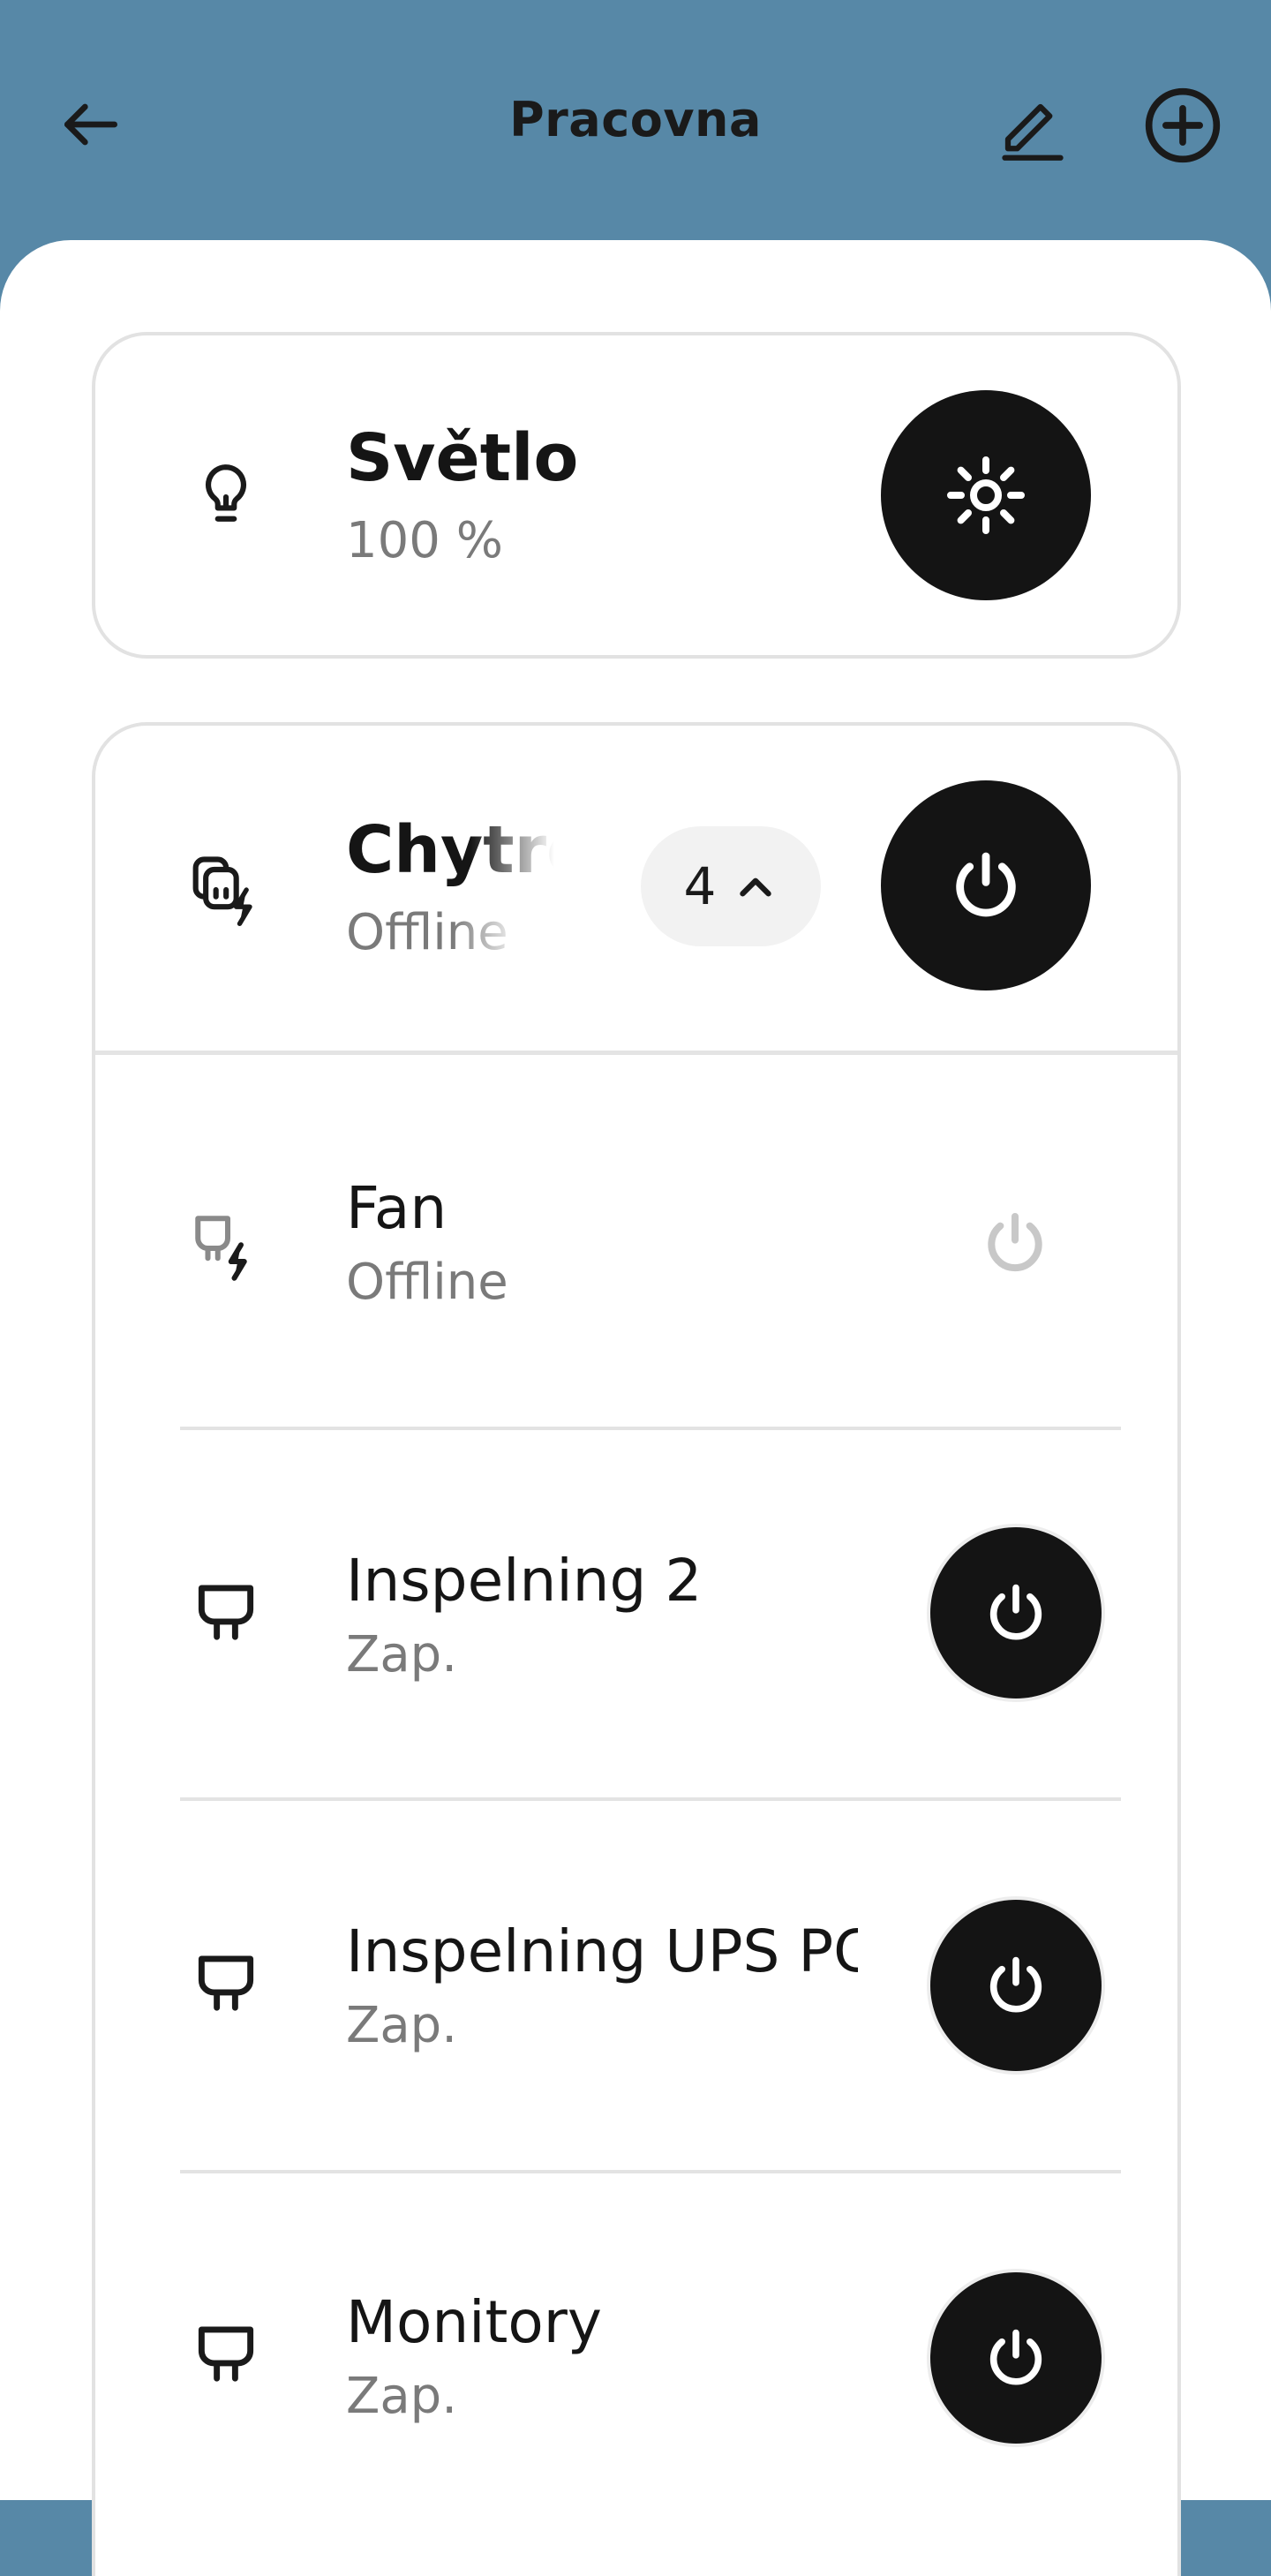  What do you see at coordinates (425, 541) in the screenshot?
I see `light-value: 100 %` at bounding box center [425, 541].